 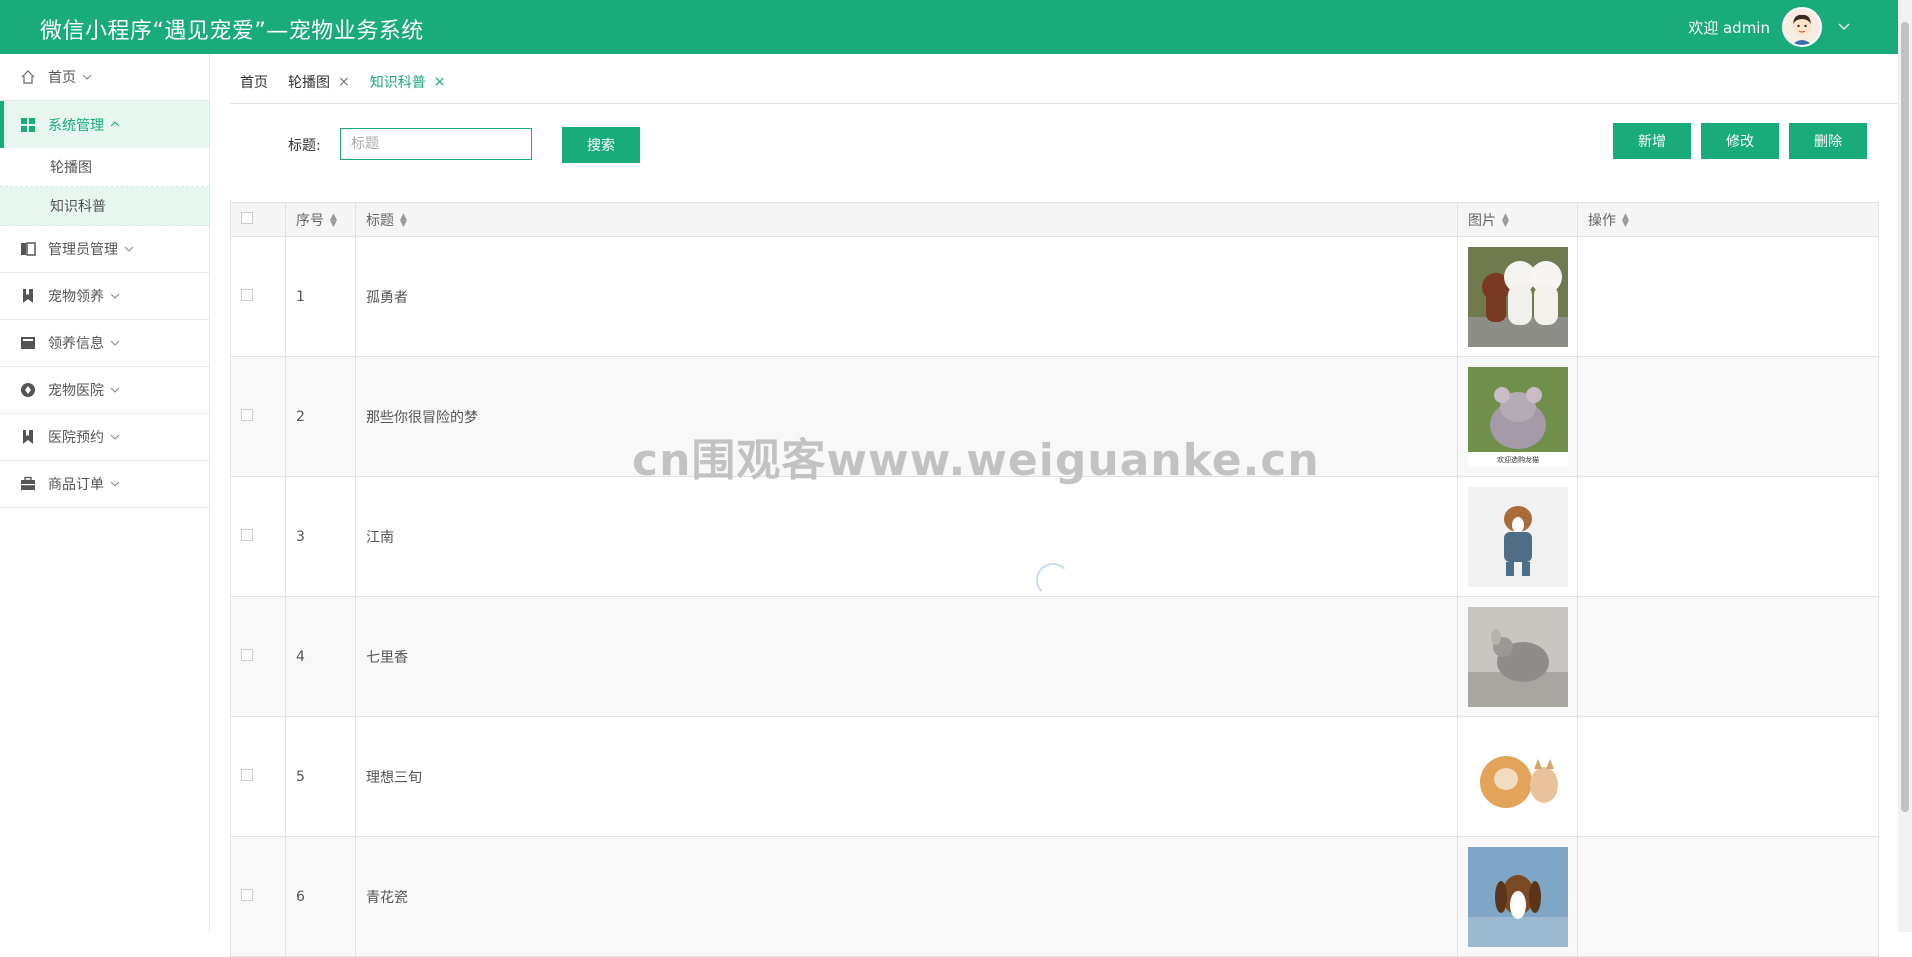 I want to click on tab-label: 首页, so click(x=254, y=83).